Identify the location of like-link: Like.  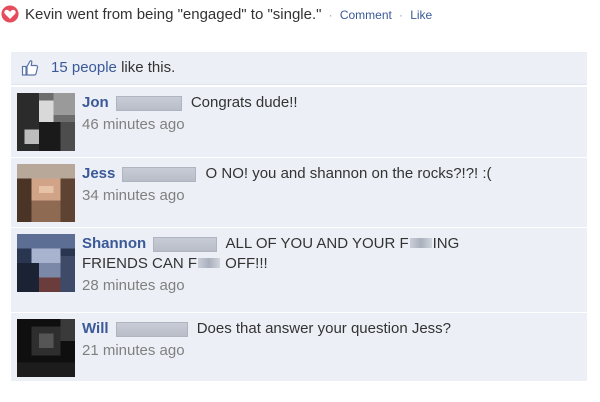
(421, 15).